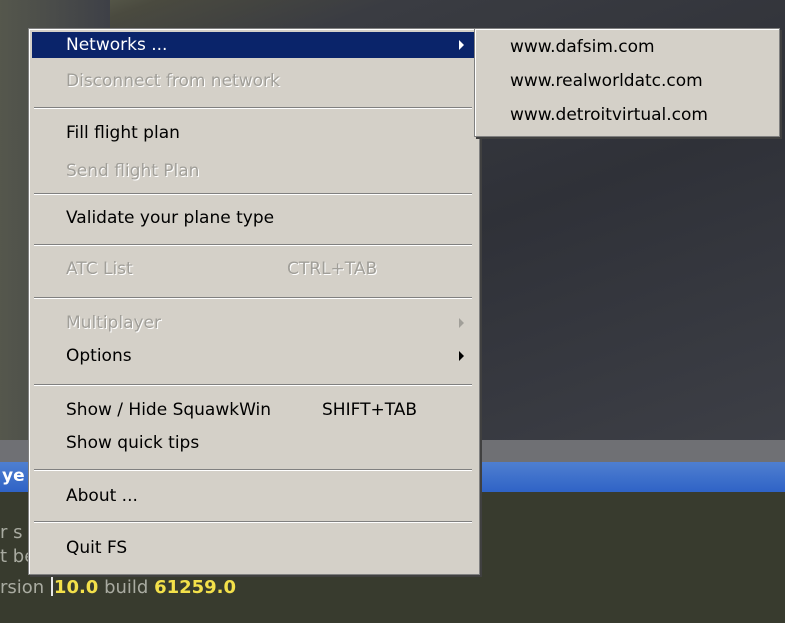 The height and width of the screenshot is (623, 785). What do you see at coordinates (126, 587) in the screenshot?
I see `build-label: build` at bounding box center [126, 587].